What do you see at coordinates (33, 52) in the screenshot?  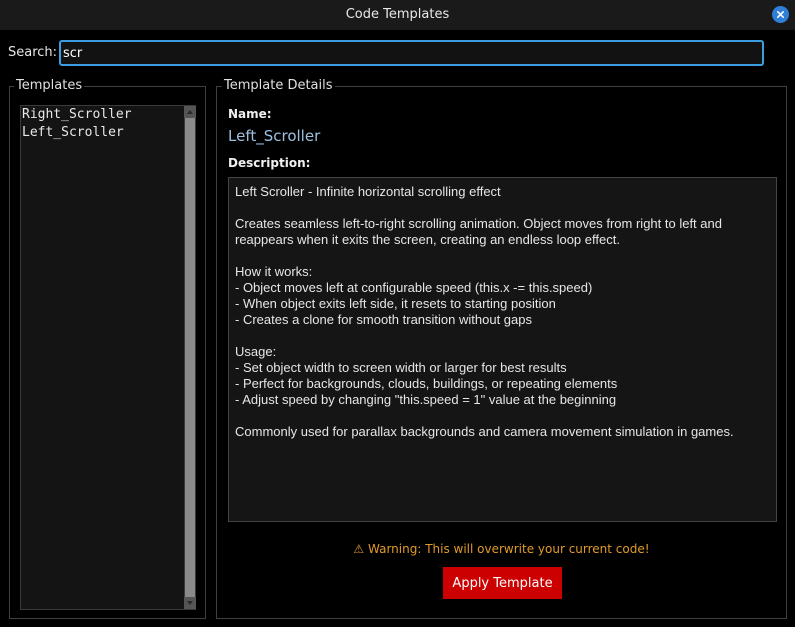 I see `search-label: Search:` at bounding box center [33, 52].